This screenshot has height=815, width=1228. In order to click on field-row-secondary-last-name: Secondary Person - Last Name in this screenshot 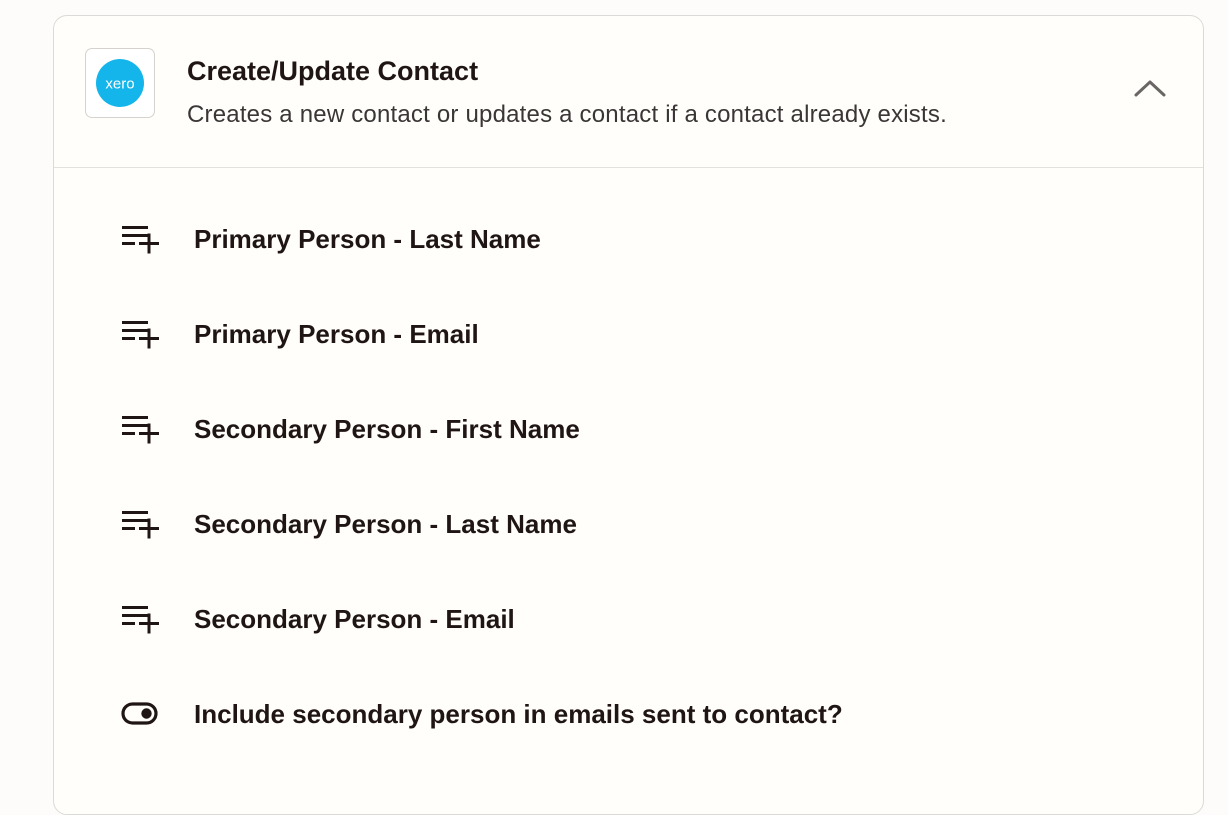, I will do `click(604, 524)`.